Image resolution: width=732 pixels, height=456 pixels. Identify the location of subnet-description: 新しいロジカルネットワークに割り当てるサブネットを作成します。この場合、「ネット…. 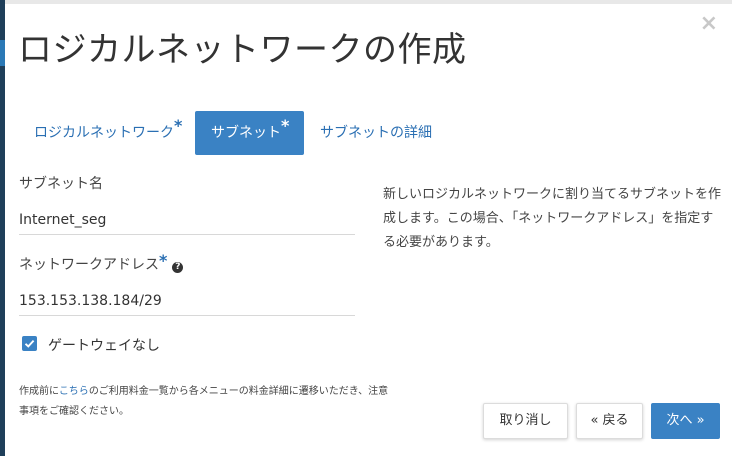
(552, 218).